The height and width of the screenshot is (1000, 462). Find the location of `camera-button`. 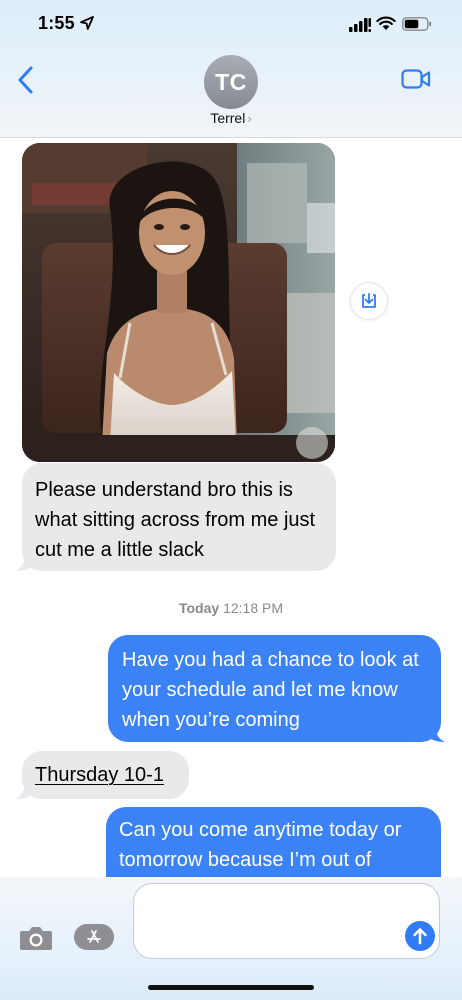

camera-button is located at coordinates (36, 938).